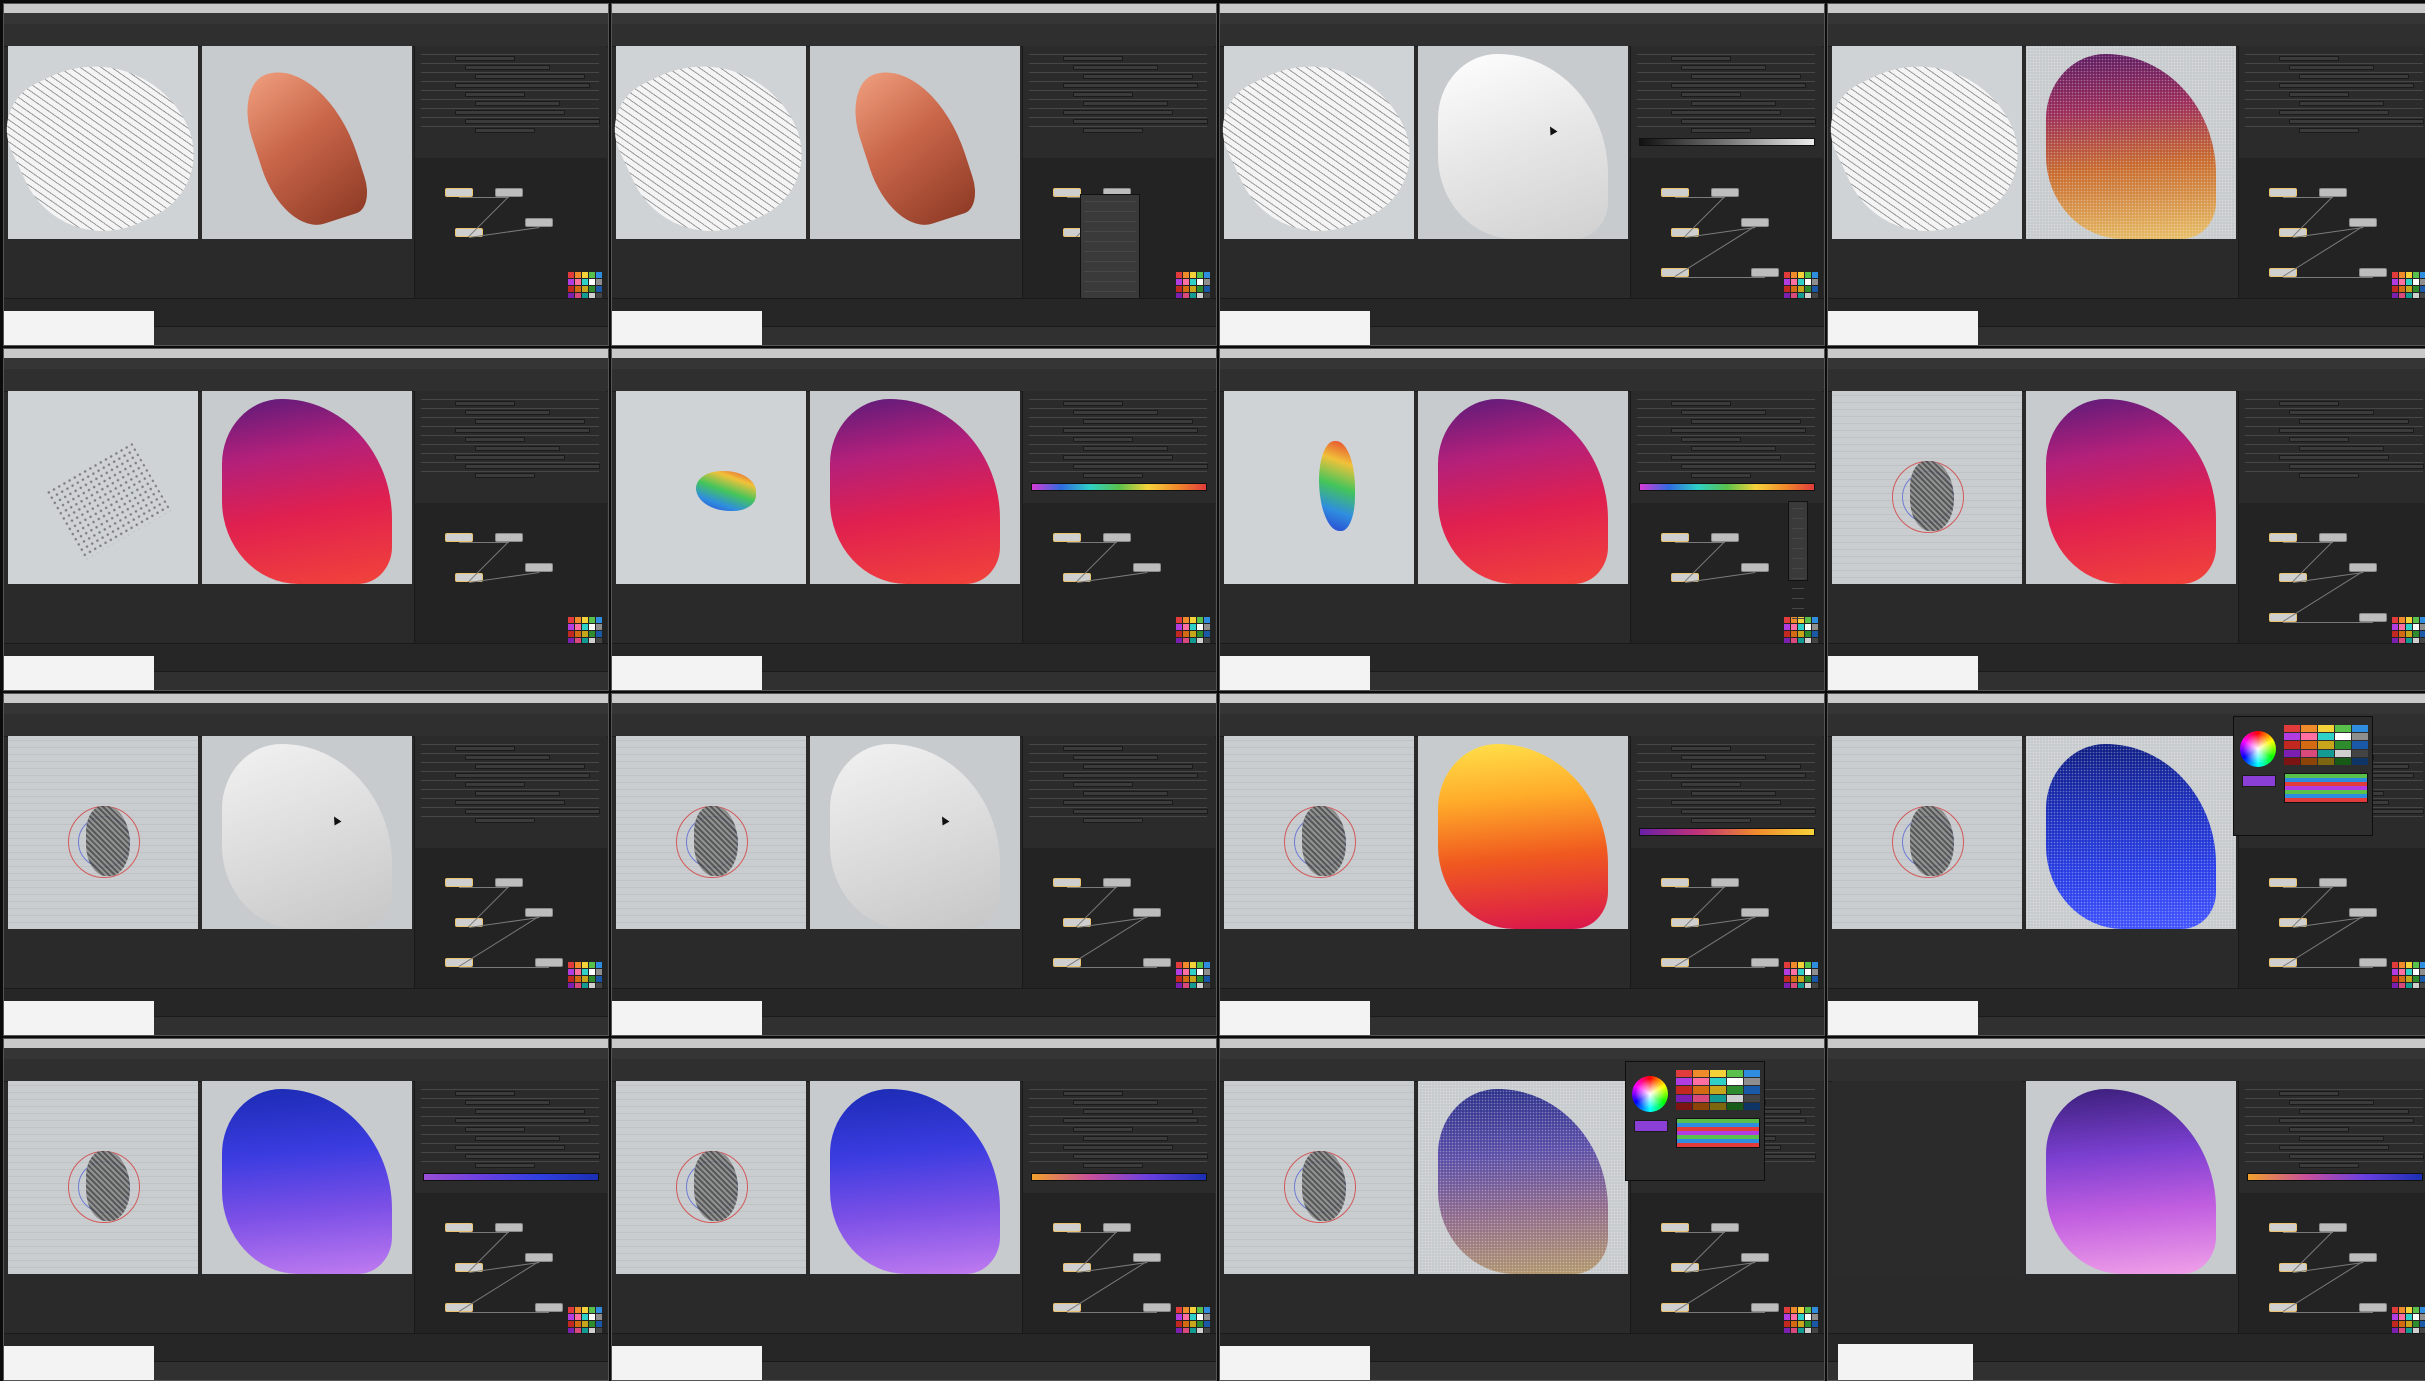 The width and height of the screenshot is (2425, 1381). I want to click on picker-hue-bars, so click(2326, 788).